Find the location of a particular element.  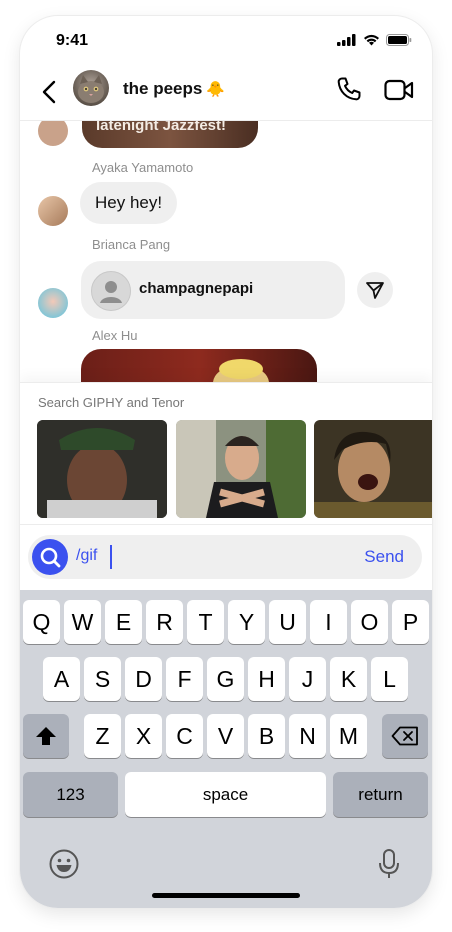

share-button is located at coordinates (375, 290).